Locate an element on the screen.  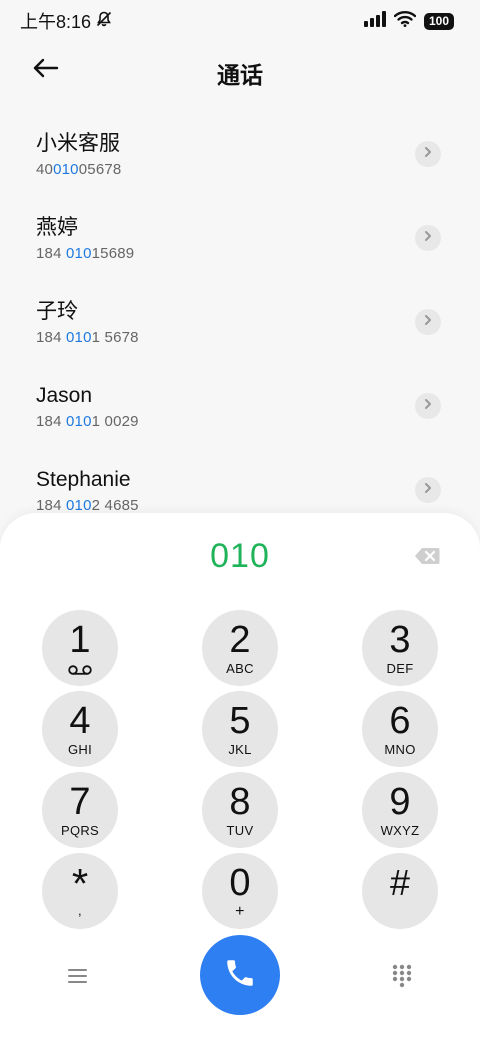
key-0: 0 + is located at coordinates (240, 891).